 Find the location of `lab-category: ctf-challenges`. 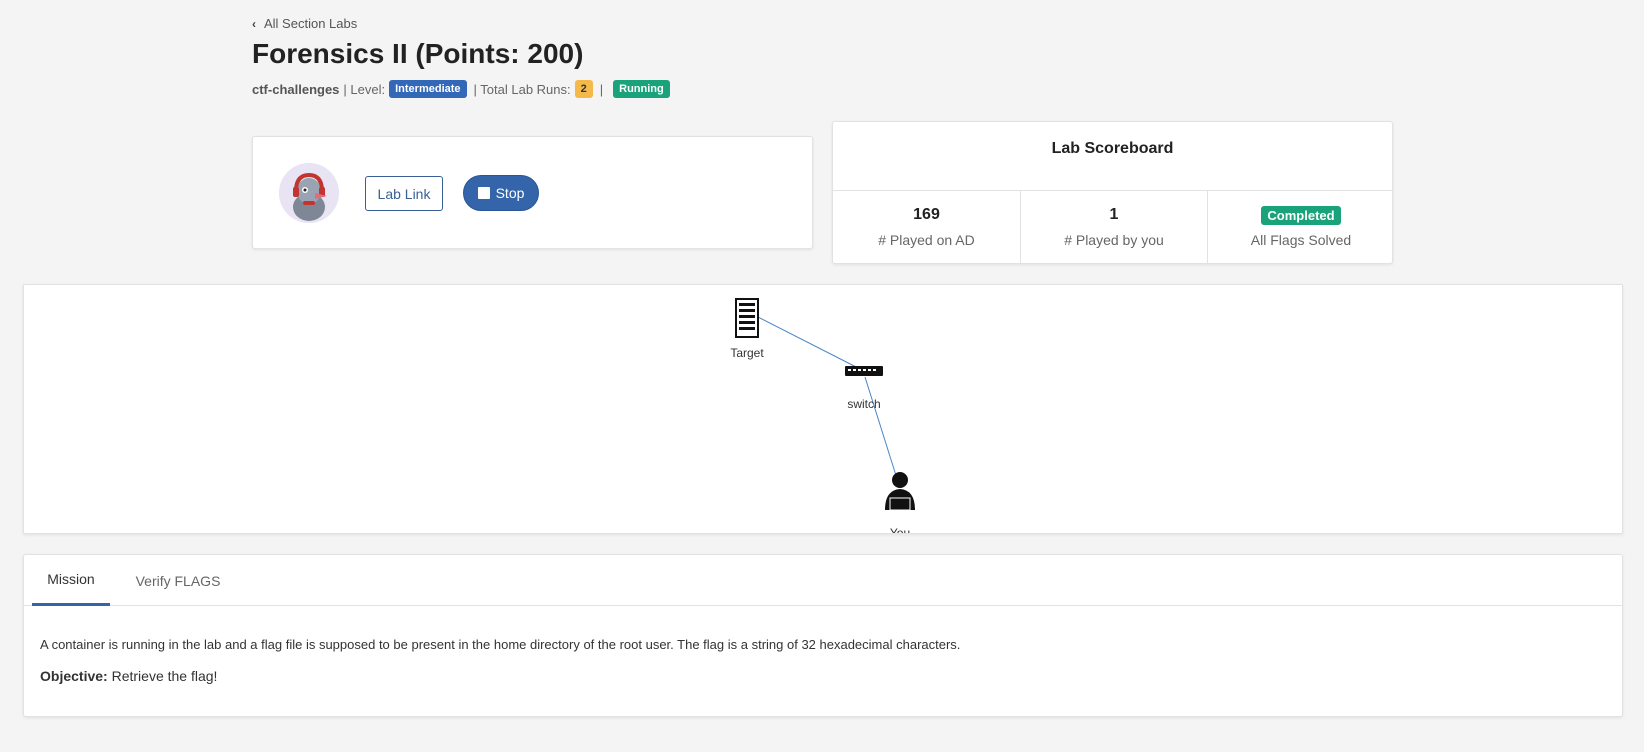

lab-category: ctf-challenges is located at coordinates (296, 89).